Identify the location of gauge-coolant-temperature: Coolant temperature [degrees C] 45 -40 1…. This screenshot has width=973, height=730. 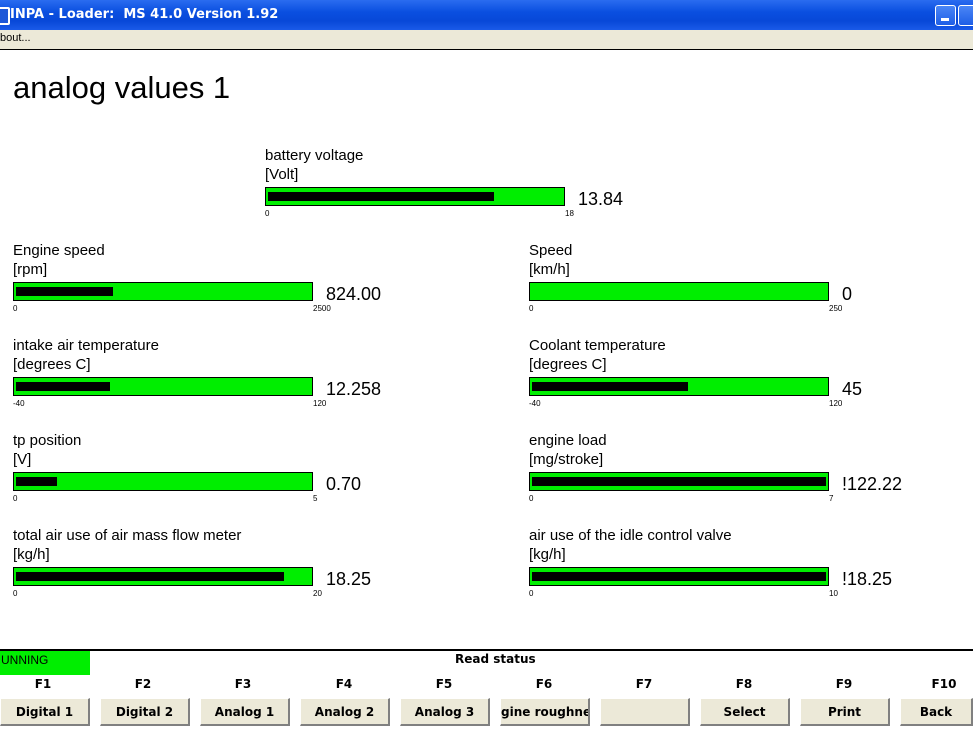
(739, 379).